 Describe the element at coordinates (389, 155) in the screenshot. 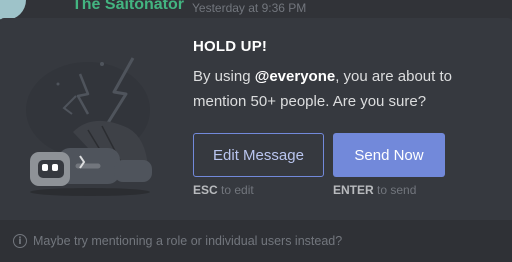

I see `send-now-button: Send Now` at that location.